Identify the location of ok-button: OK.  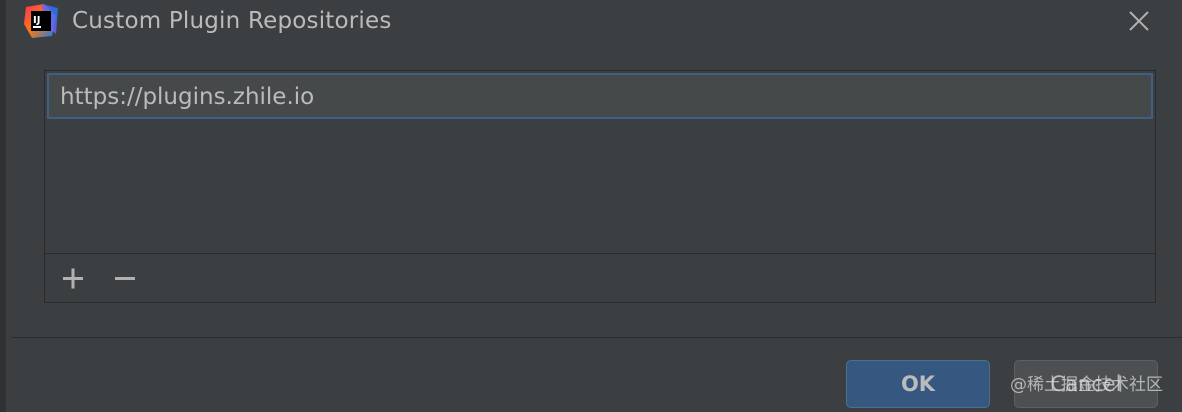
(918, 384).